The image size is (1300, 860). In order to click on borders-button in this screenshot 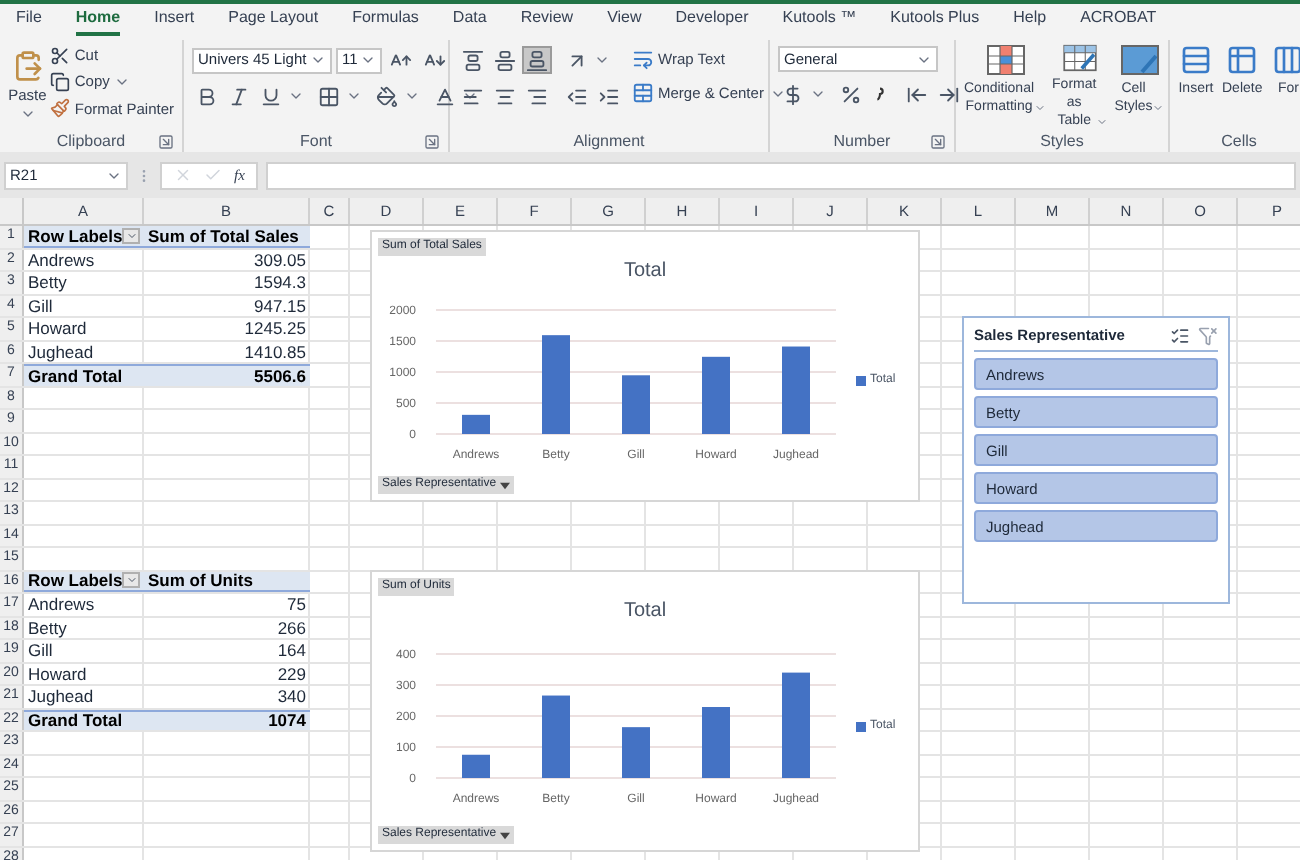, I will do `click(329, 96)`.